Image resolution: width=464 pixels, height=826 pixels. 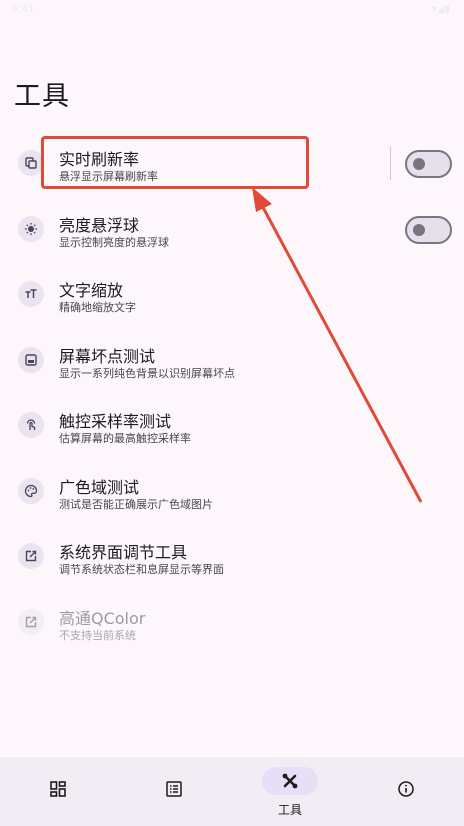 I want to click on tool-item-brightness-ball: 亮度悬浮球 显示控制亮度的悬浮球, so click(x=232, y=229).